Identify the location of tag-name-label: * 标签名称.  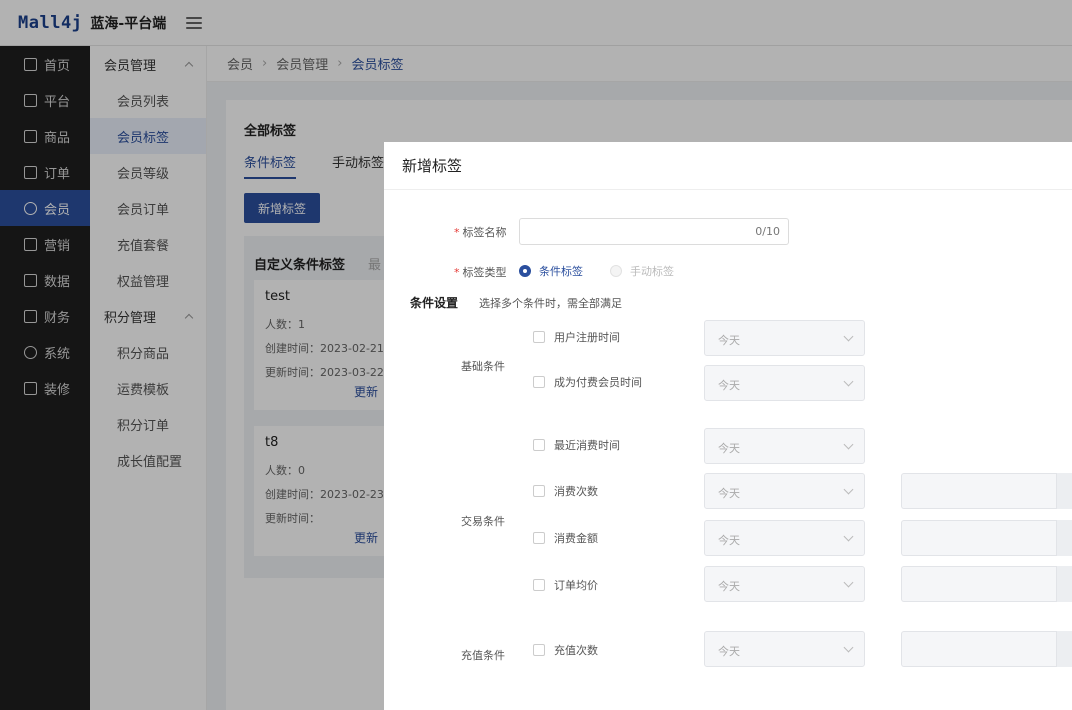
(480, 232).